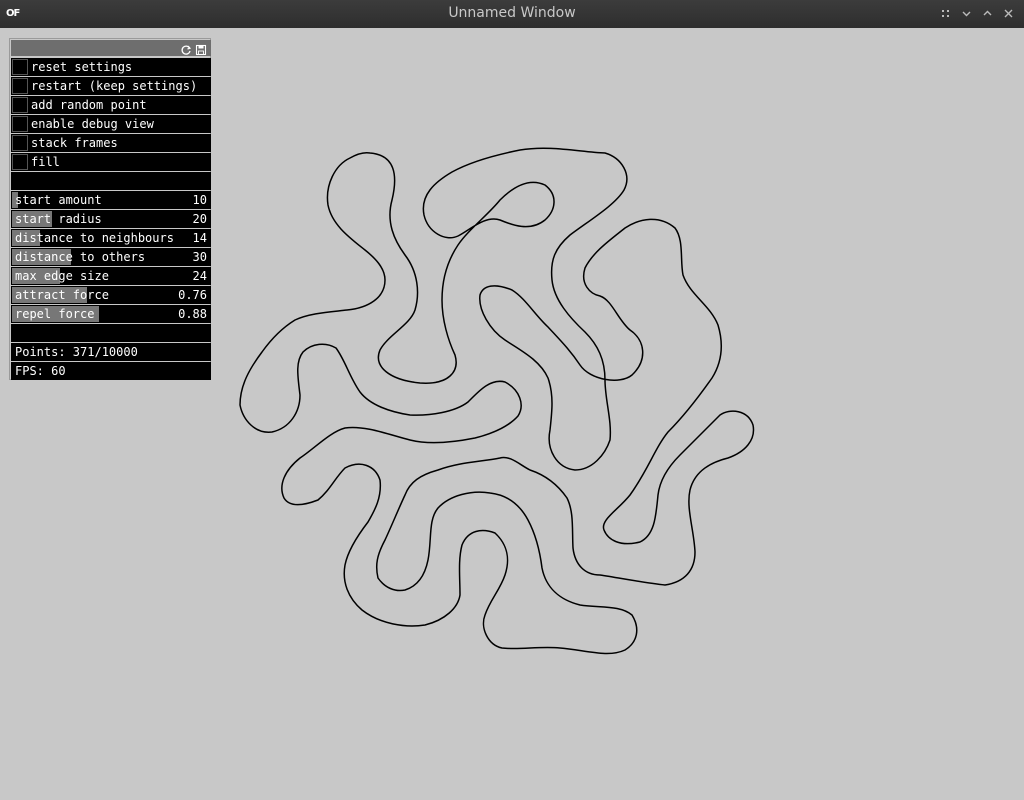 Image resolution: width=1024 pixels, height=800 pixels. I want to click on chevron-down-icon, so click(966, 13).